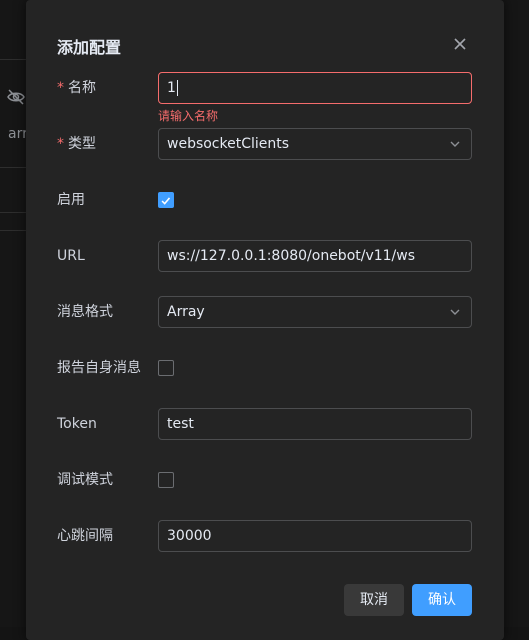 This screenshot has width=529, height=640. What do you see at coordinates (374, 600) in the screenshot?
I see `cancel-button: 取消` at bounding box center [374, 600].